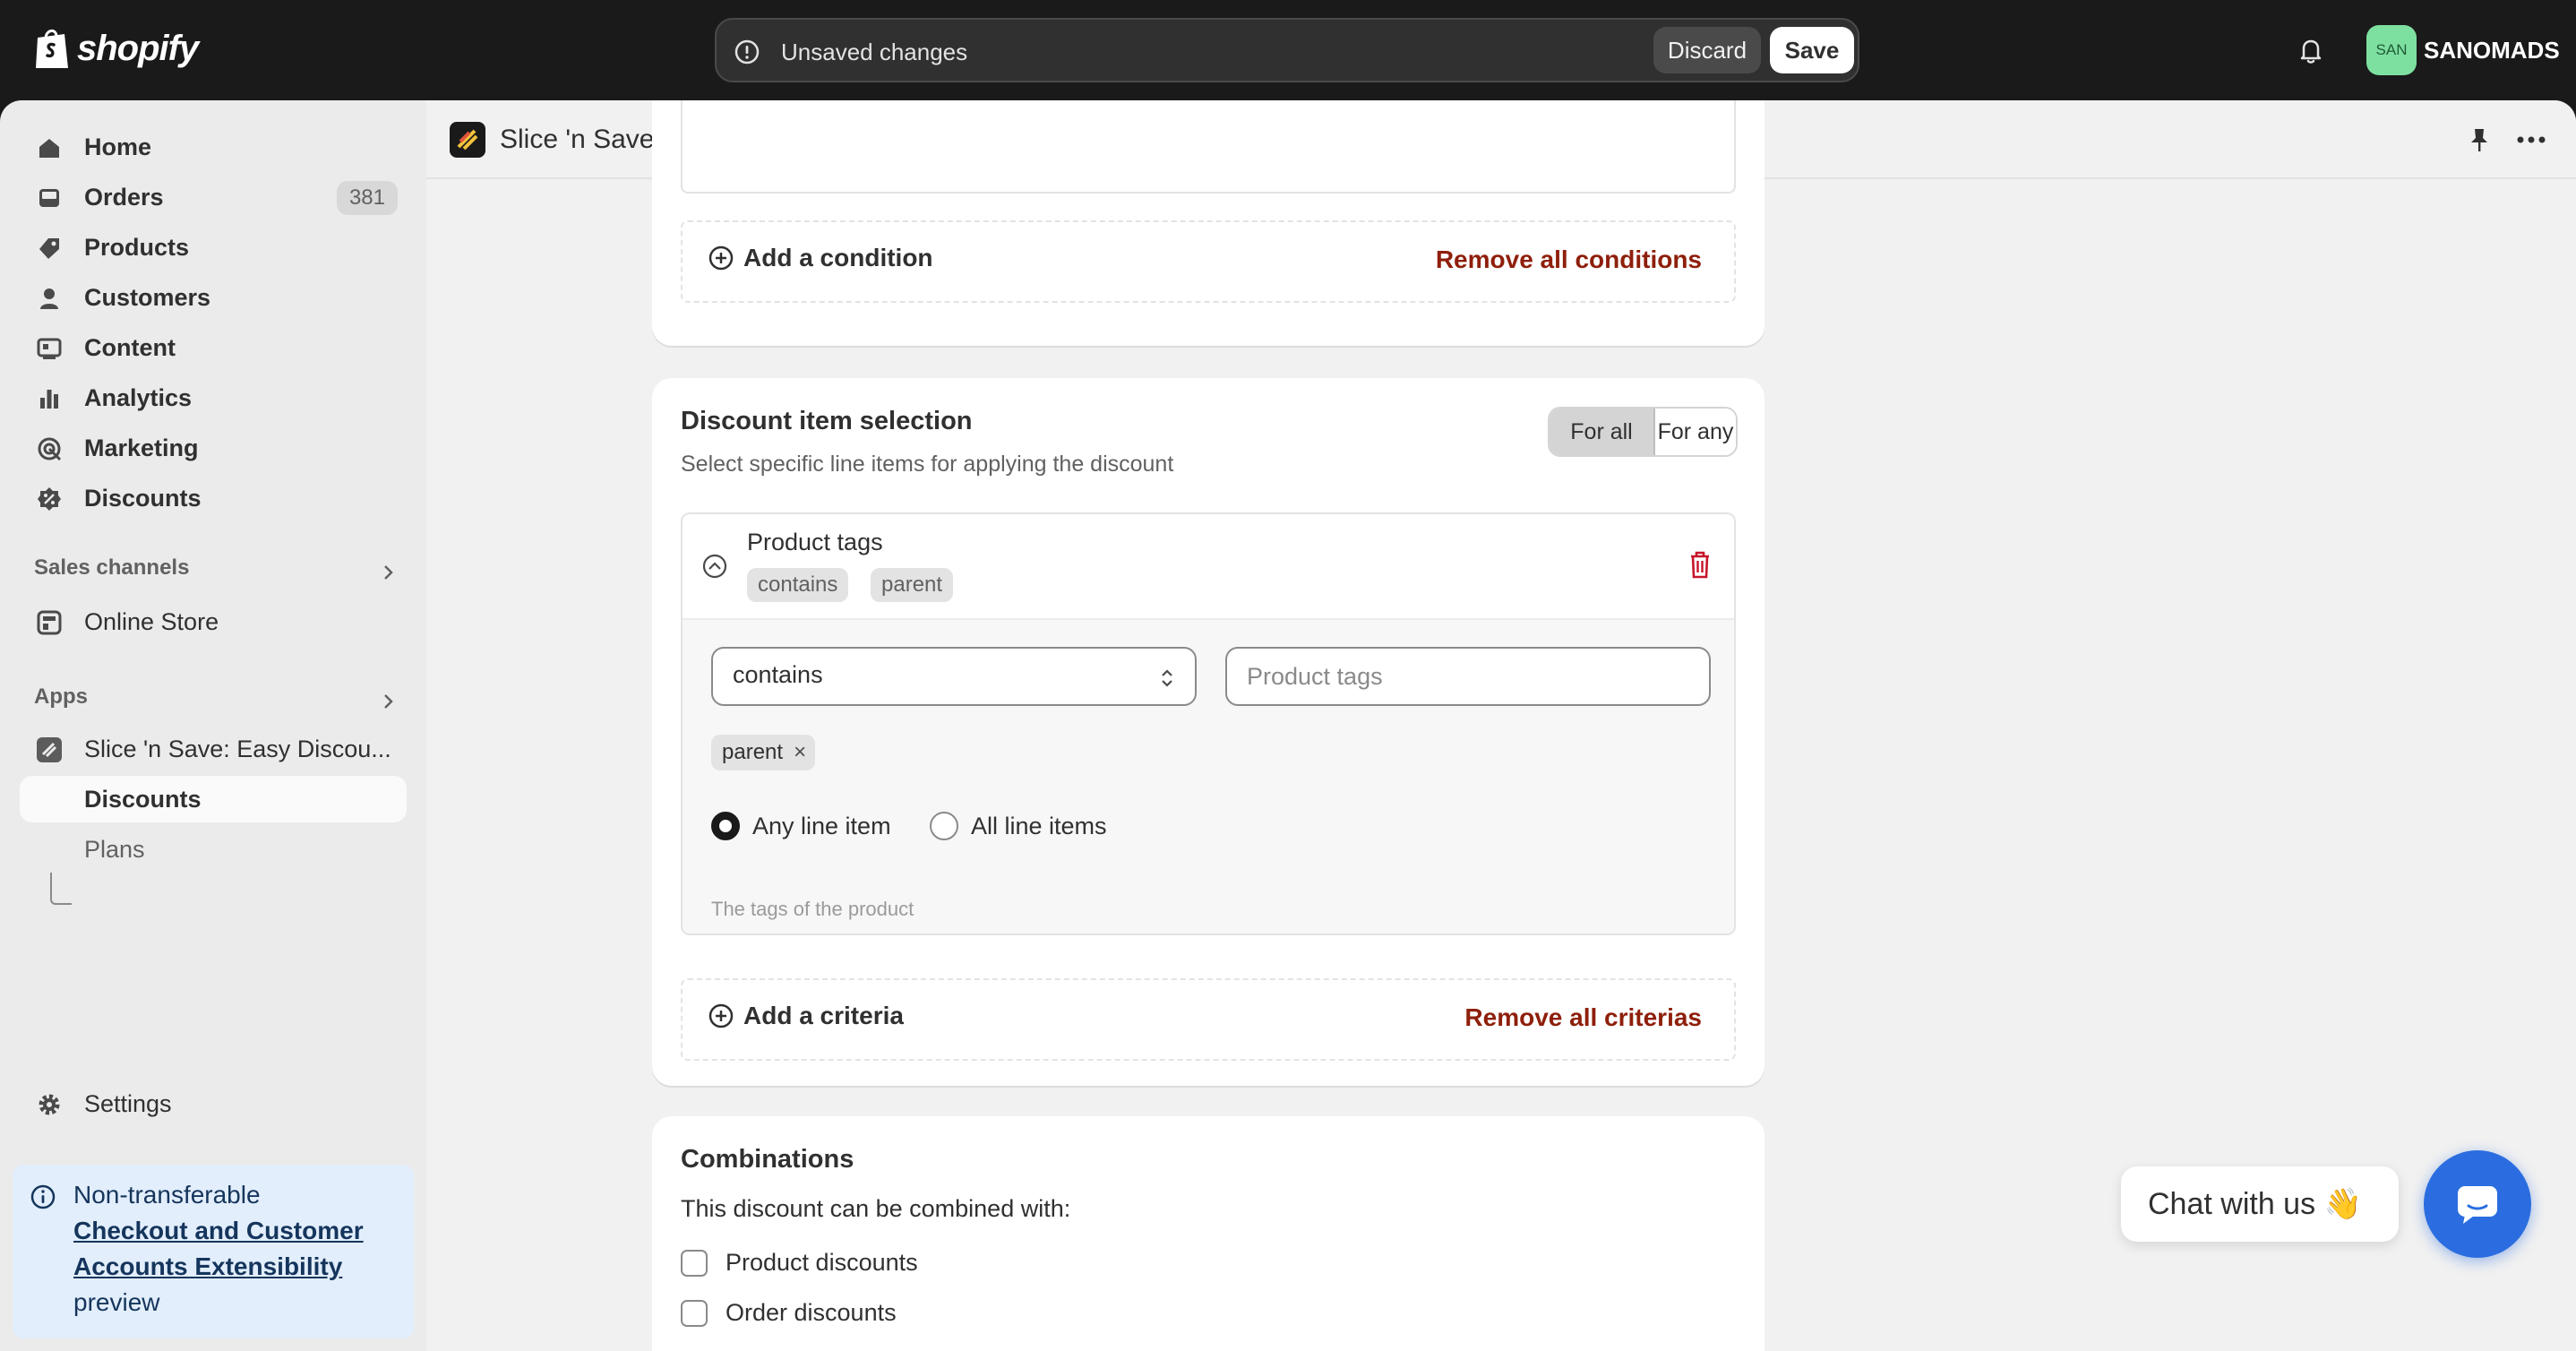 This screenshot has width=2576, height=1351. I want to click on chat-icon, so click(2477, 1205).